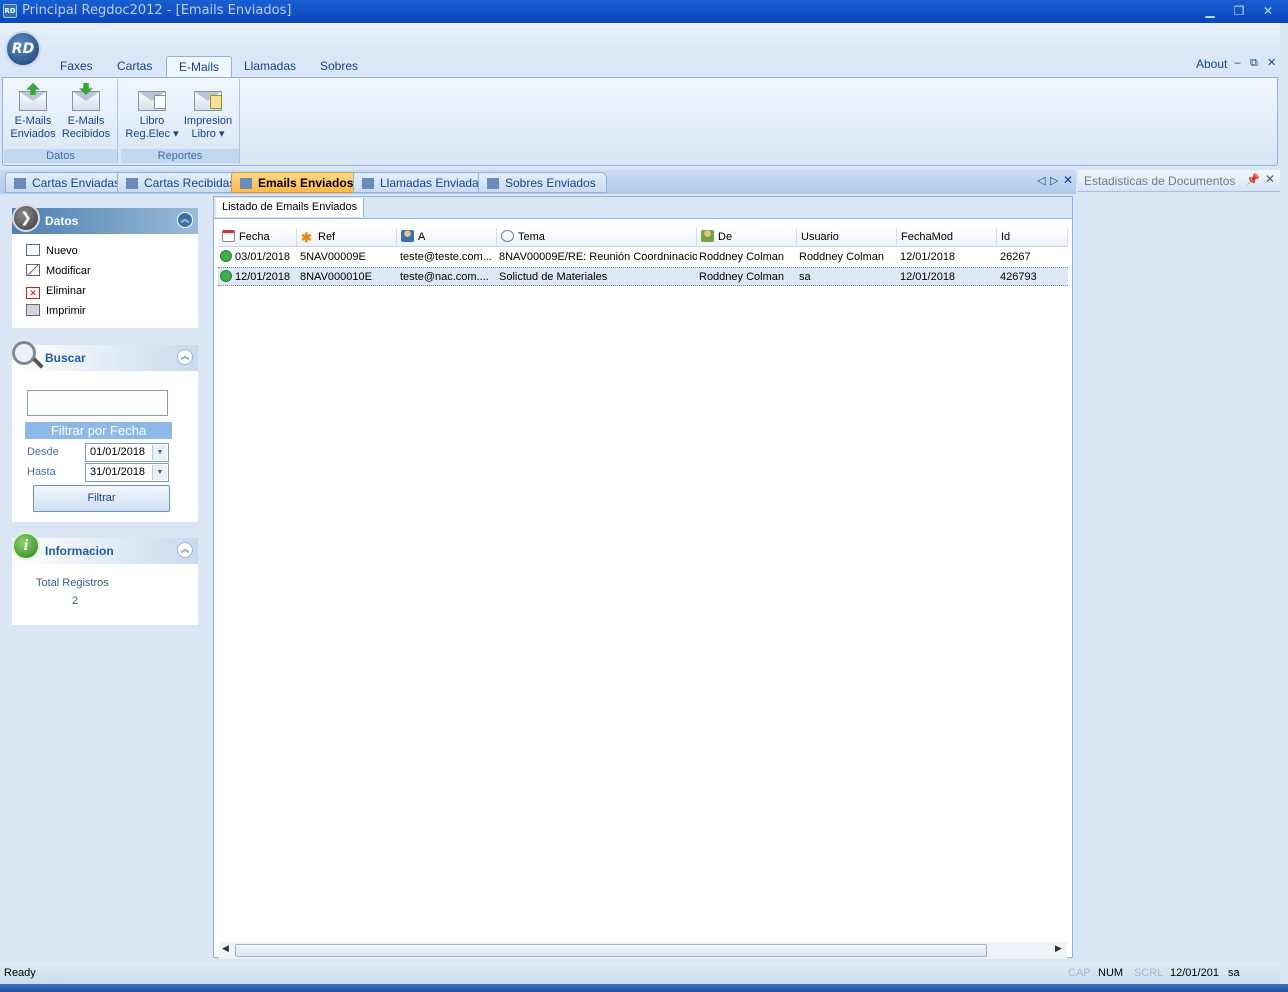  What do you see at coordinates (339, 67) in the screenshot?
I see `ribbon-tab-sobres: Sobres` at bounding box center [339, 67].